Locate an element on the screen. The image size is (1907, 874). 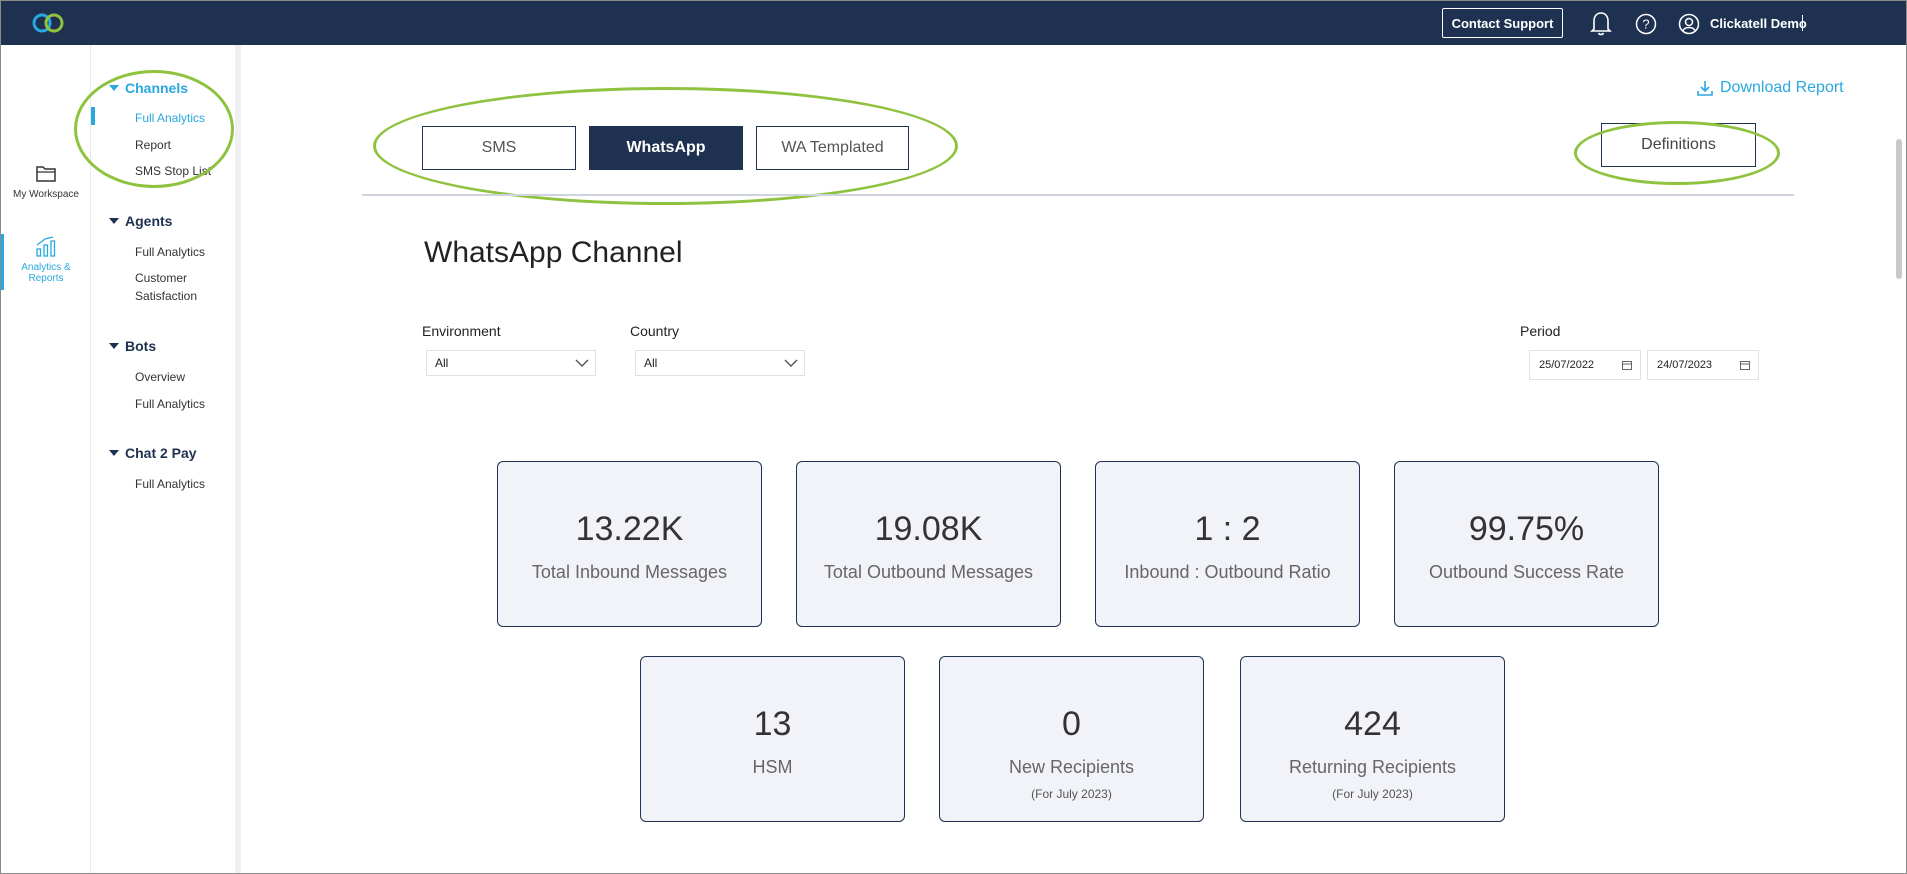
kpi-label: Total Outbound Messages is located at coordinates (928, 572).